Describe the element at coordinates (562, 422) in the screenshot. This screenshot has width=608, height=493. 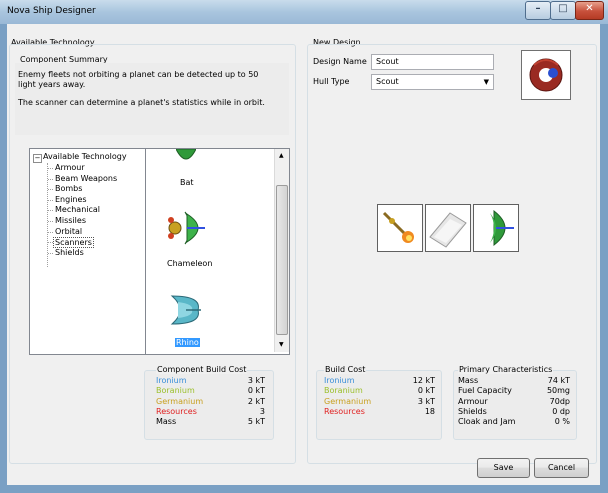
I see `characteristic-value: 0 %` at that location.